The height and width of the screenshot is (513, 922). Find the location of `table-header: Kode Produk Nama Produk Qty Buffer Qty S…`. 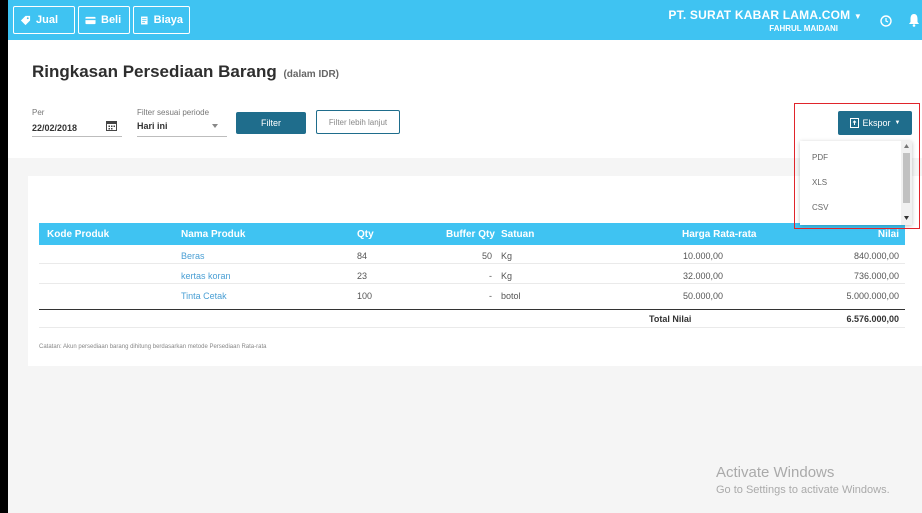

table-header: Kode Produk Nama Produk Qty Buffer Qty S… is located at coordinates (472, 234).